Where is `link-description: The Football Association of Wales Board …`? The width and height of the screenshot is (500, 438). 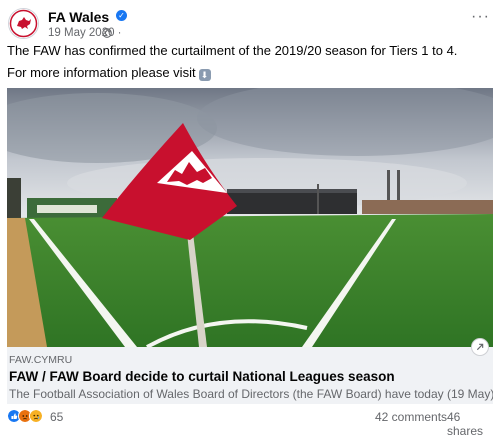 link-description: The Football Association of Wales Board … is located at coordinates (251, 394).